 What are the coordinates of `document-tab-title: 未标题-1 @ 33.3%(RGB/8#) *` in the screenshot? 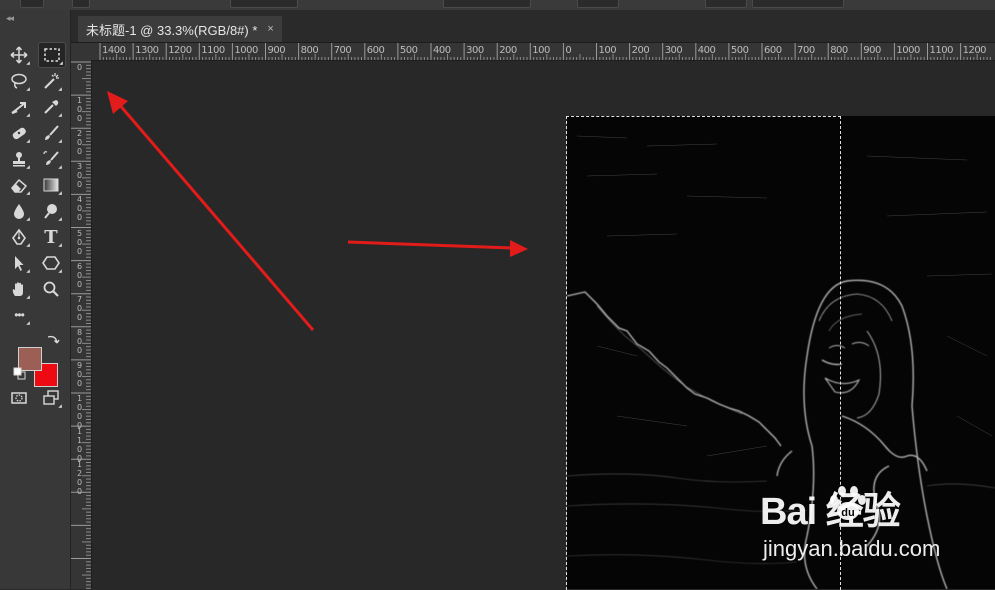 It's located at (172, 30).